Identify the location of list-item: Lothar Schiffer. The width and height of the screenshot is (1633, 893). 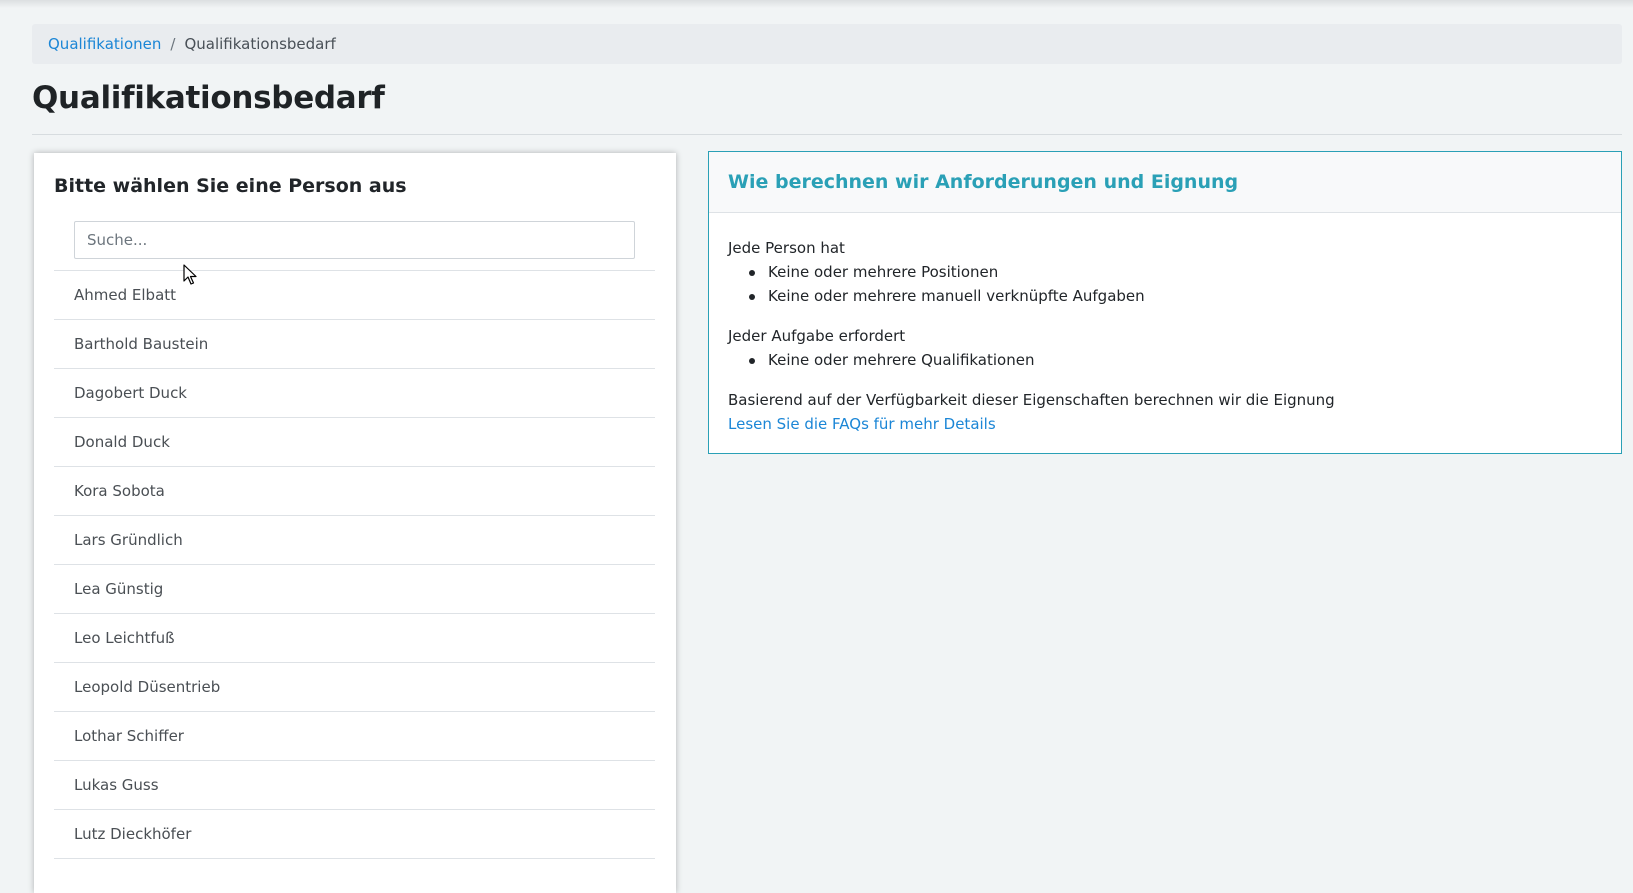
(354, 736).